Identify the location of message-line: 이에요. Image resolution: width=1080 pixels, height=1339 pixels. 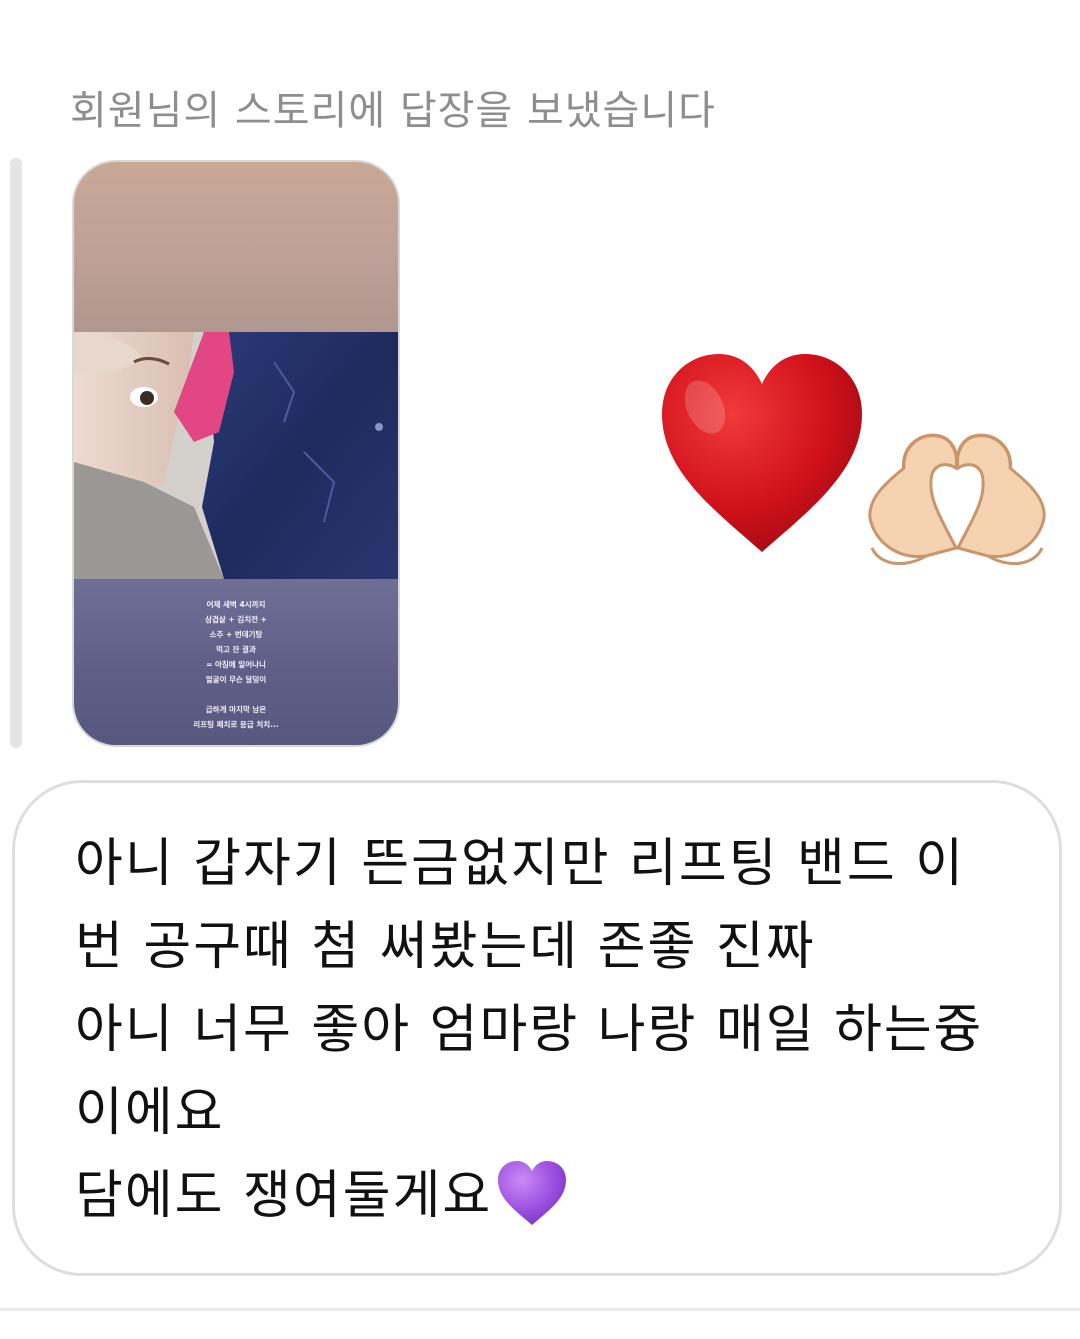
(150, 1113).